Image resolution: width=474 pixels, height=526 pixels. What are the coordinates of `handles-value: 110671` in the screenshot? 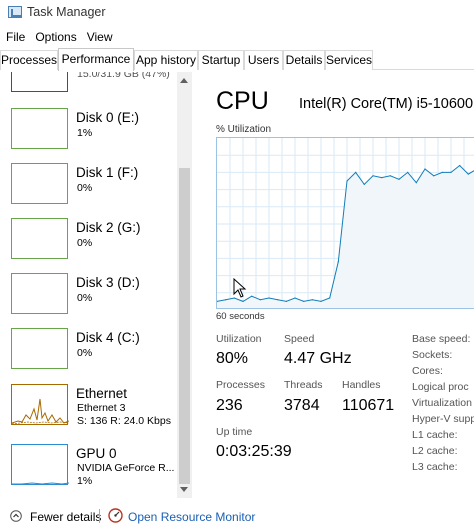 It's located at (368, 405).